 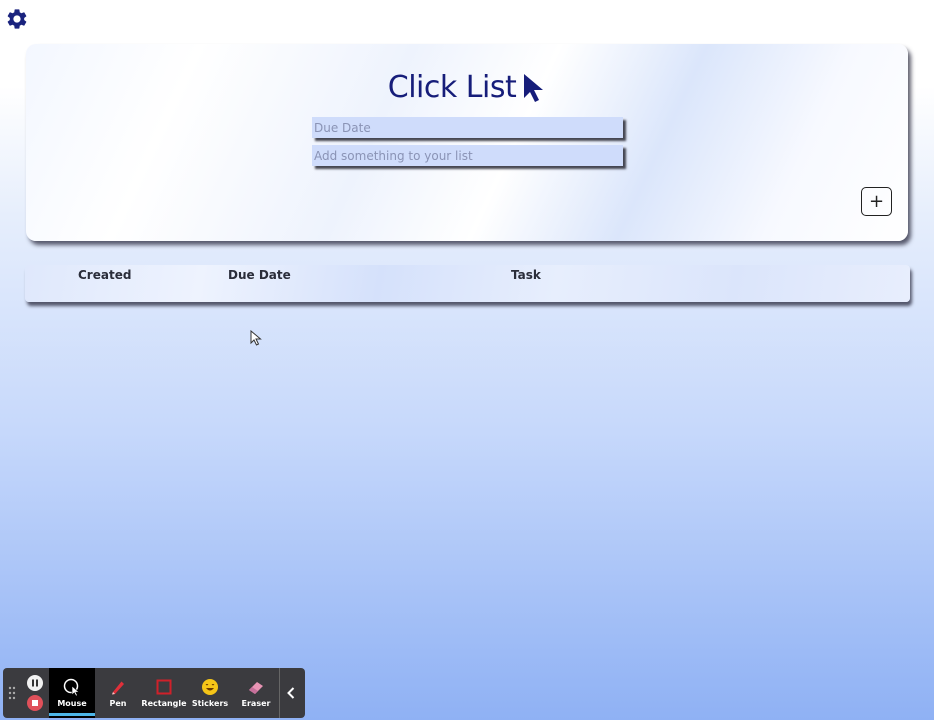 What do you see at coordinates (35, 693) in the screenshot?
I see `recording-controls` at bounding box center [35, 693].